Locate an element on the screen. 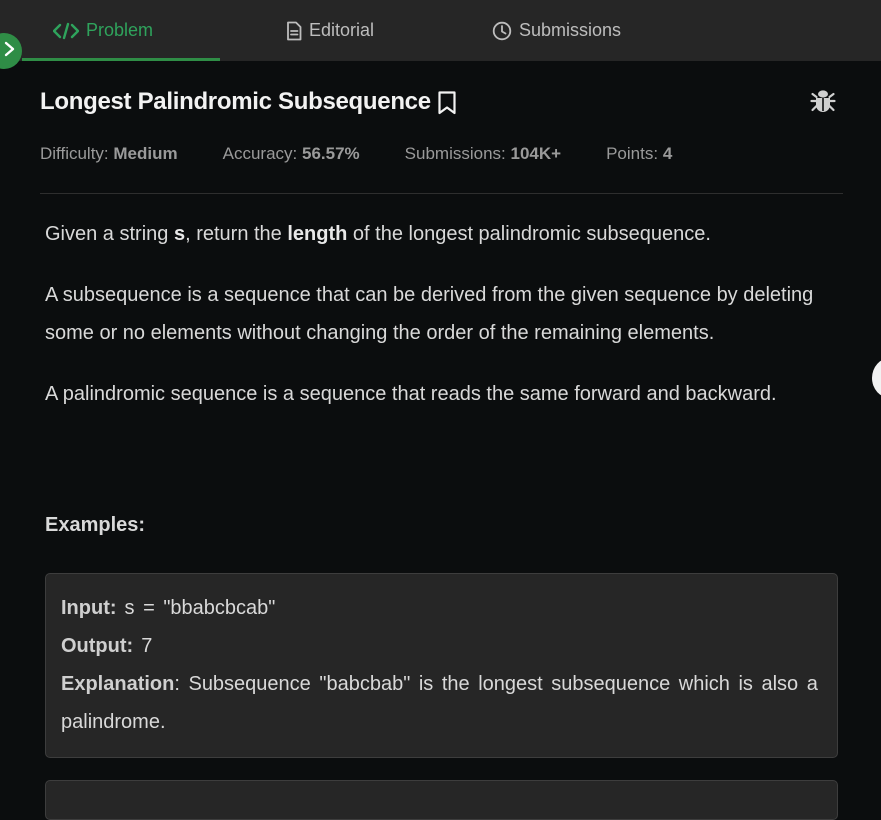  example-output: Output: 7 is located at coordinates (441, 646).